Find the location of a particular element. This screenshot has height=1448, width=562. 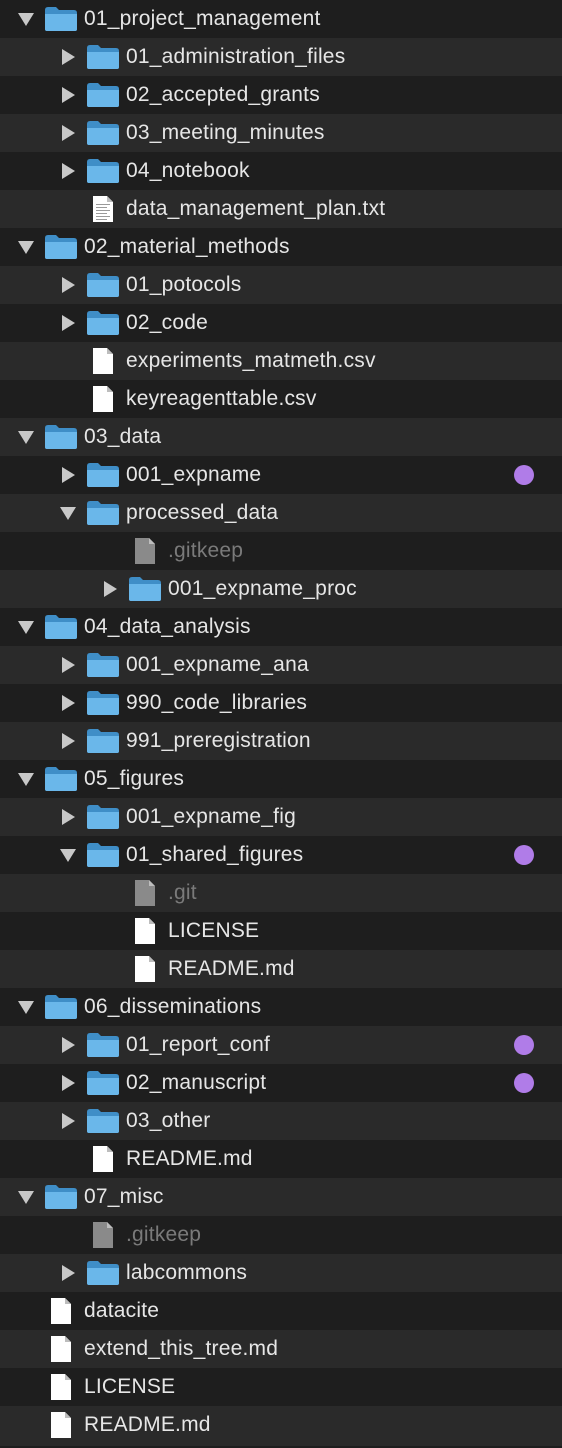

folder-row-04-data-analysis: 04_data_analysis is located at coordinates (281, 627).